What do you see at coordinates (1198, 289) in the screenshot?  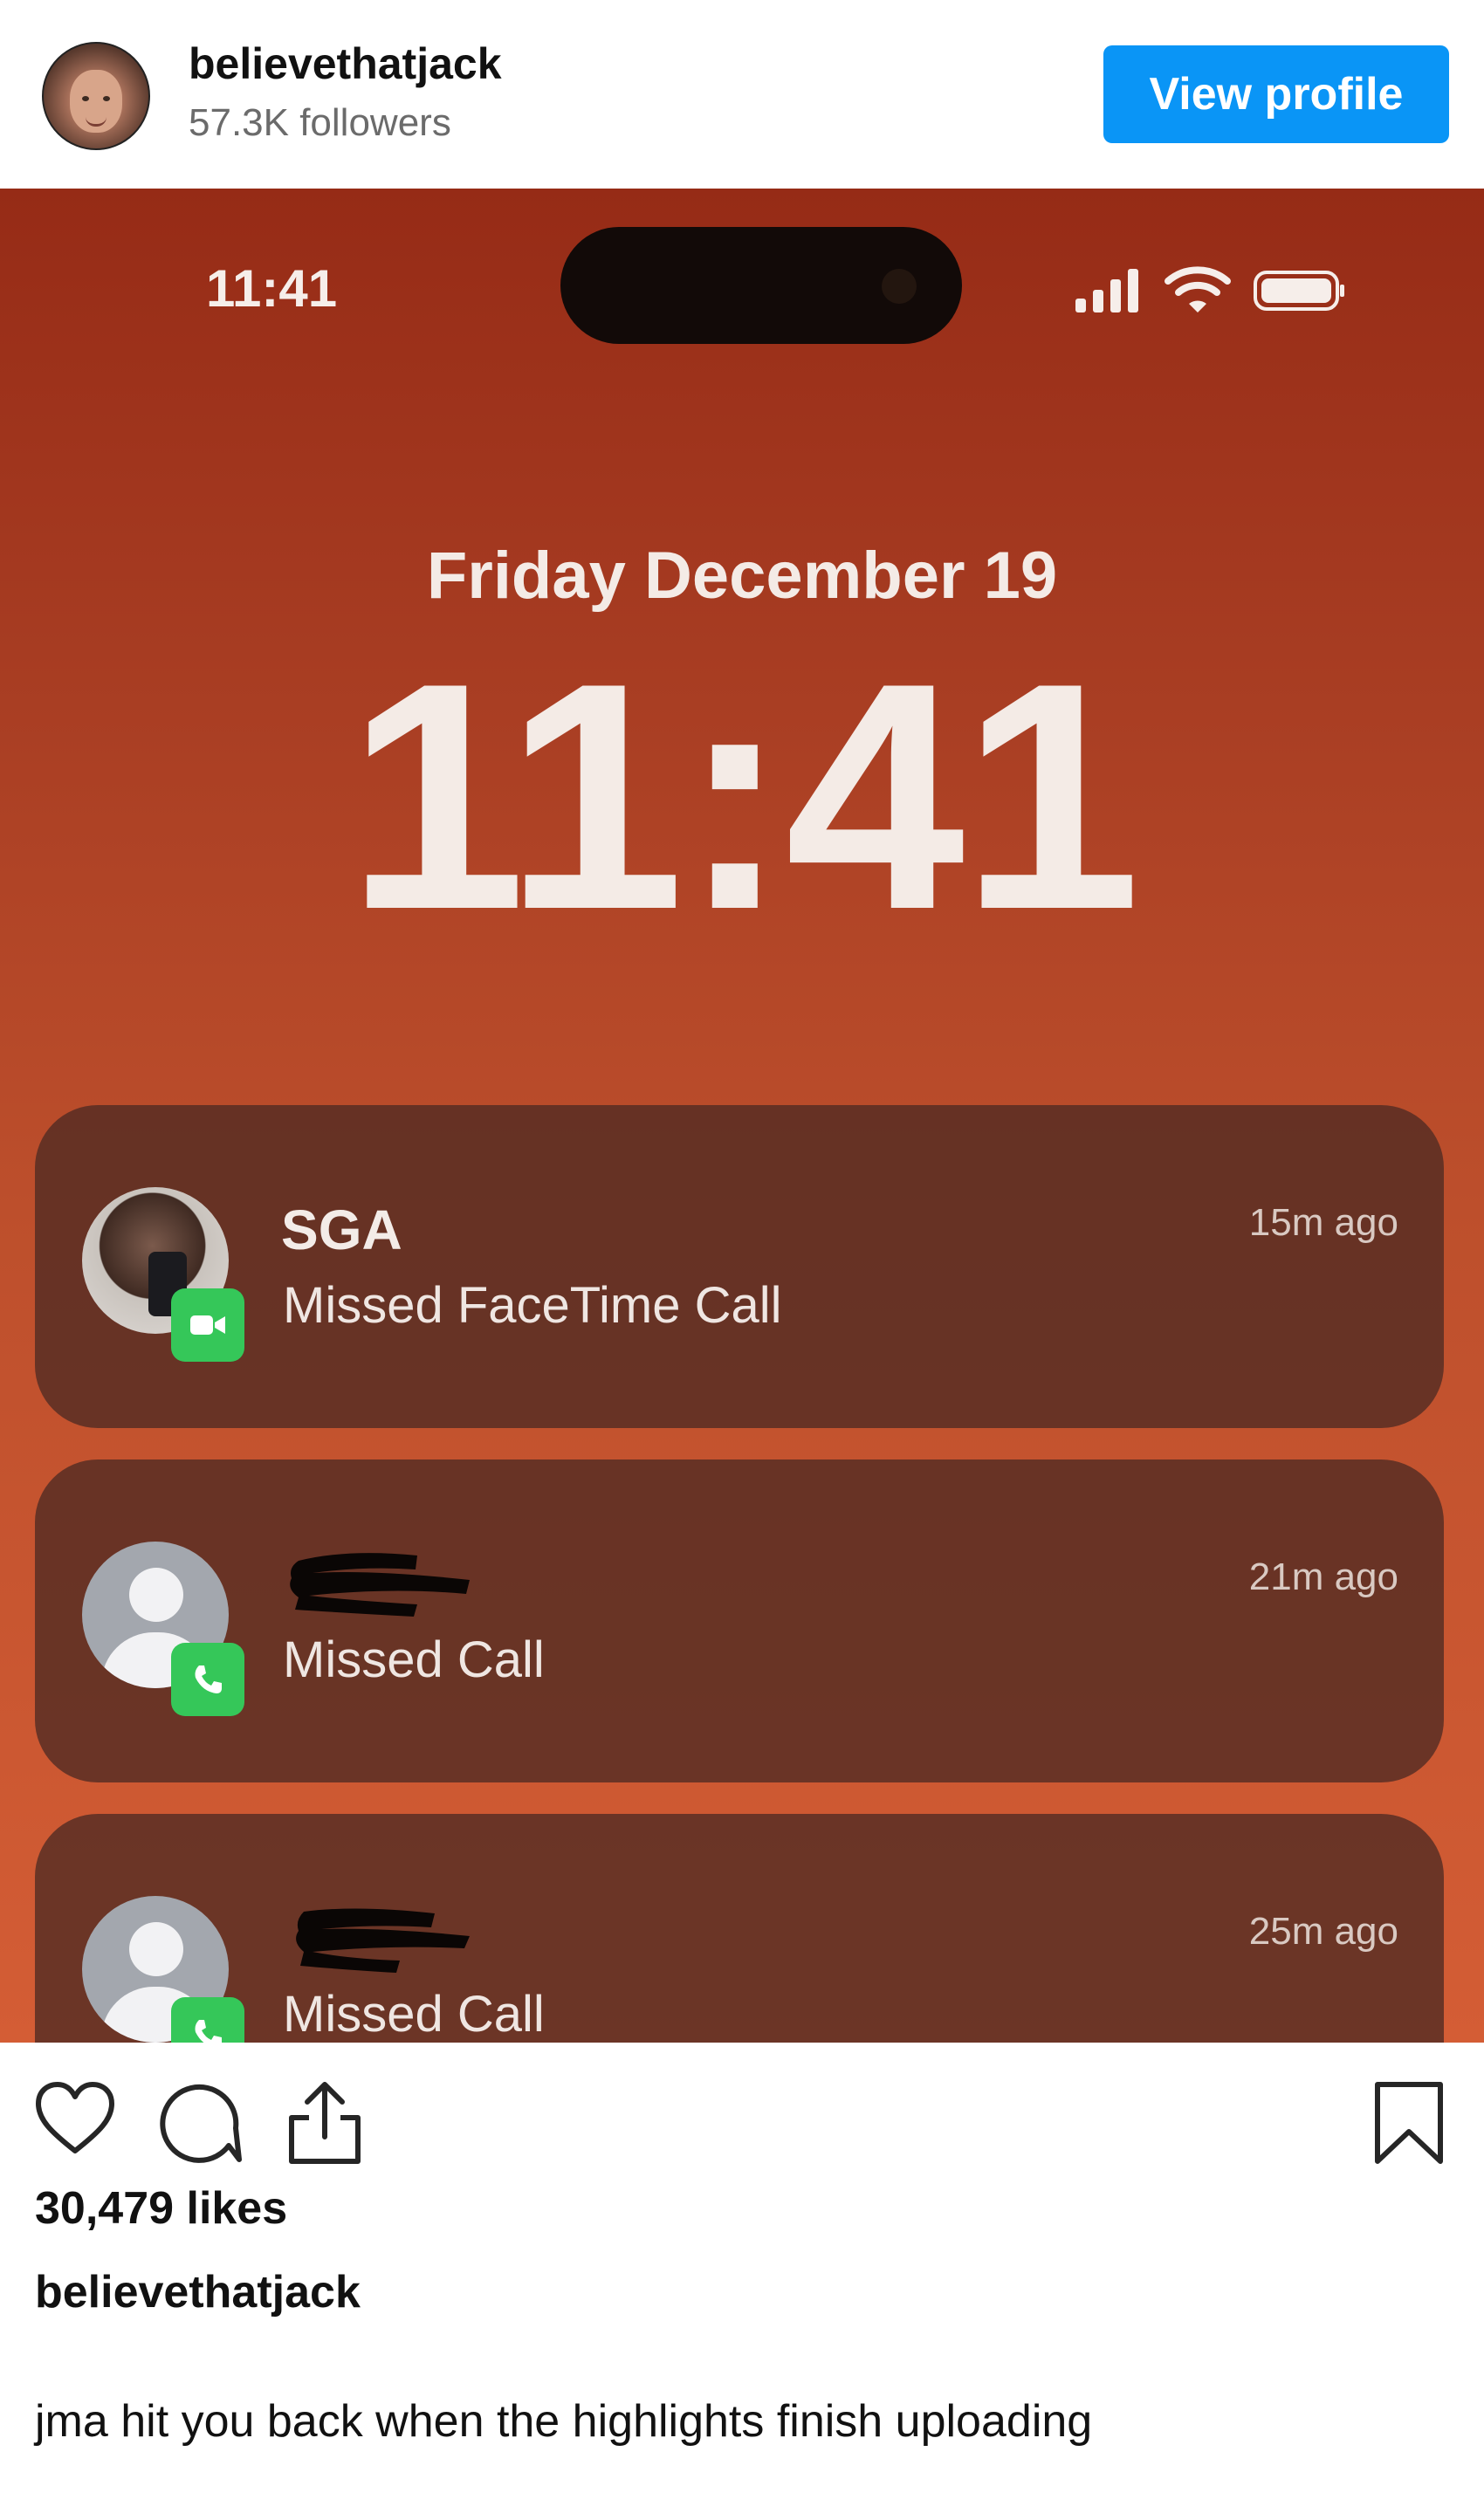 I see `wifi-icon` at bounding box center [1198, 289].